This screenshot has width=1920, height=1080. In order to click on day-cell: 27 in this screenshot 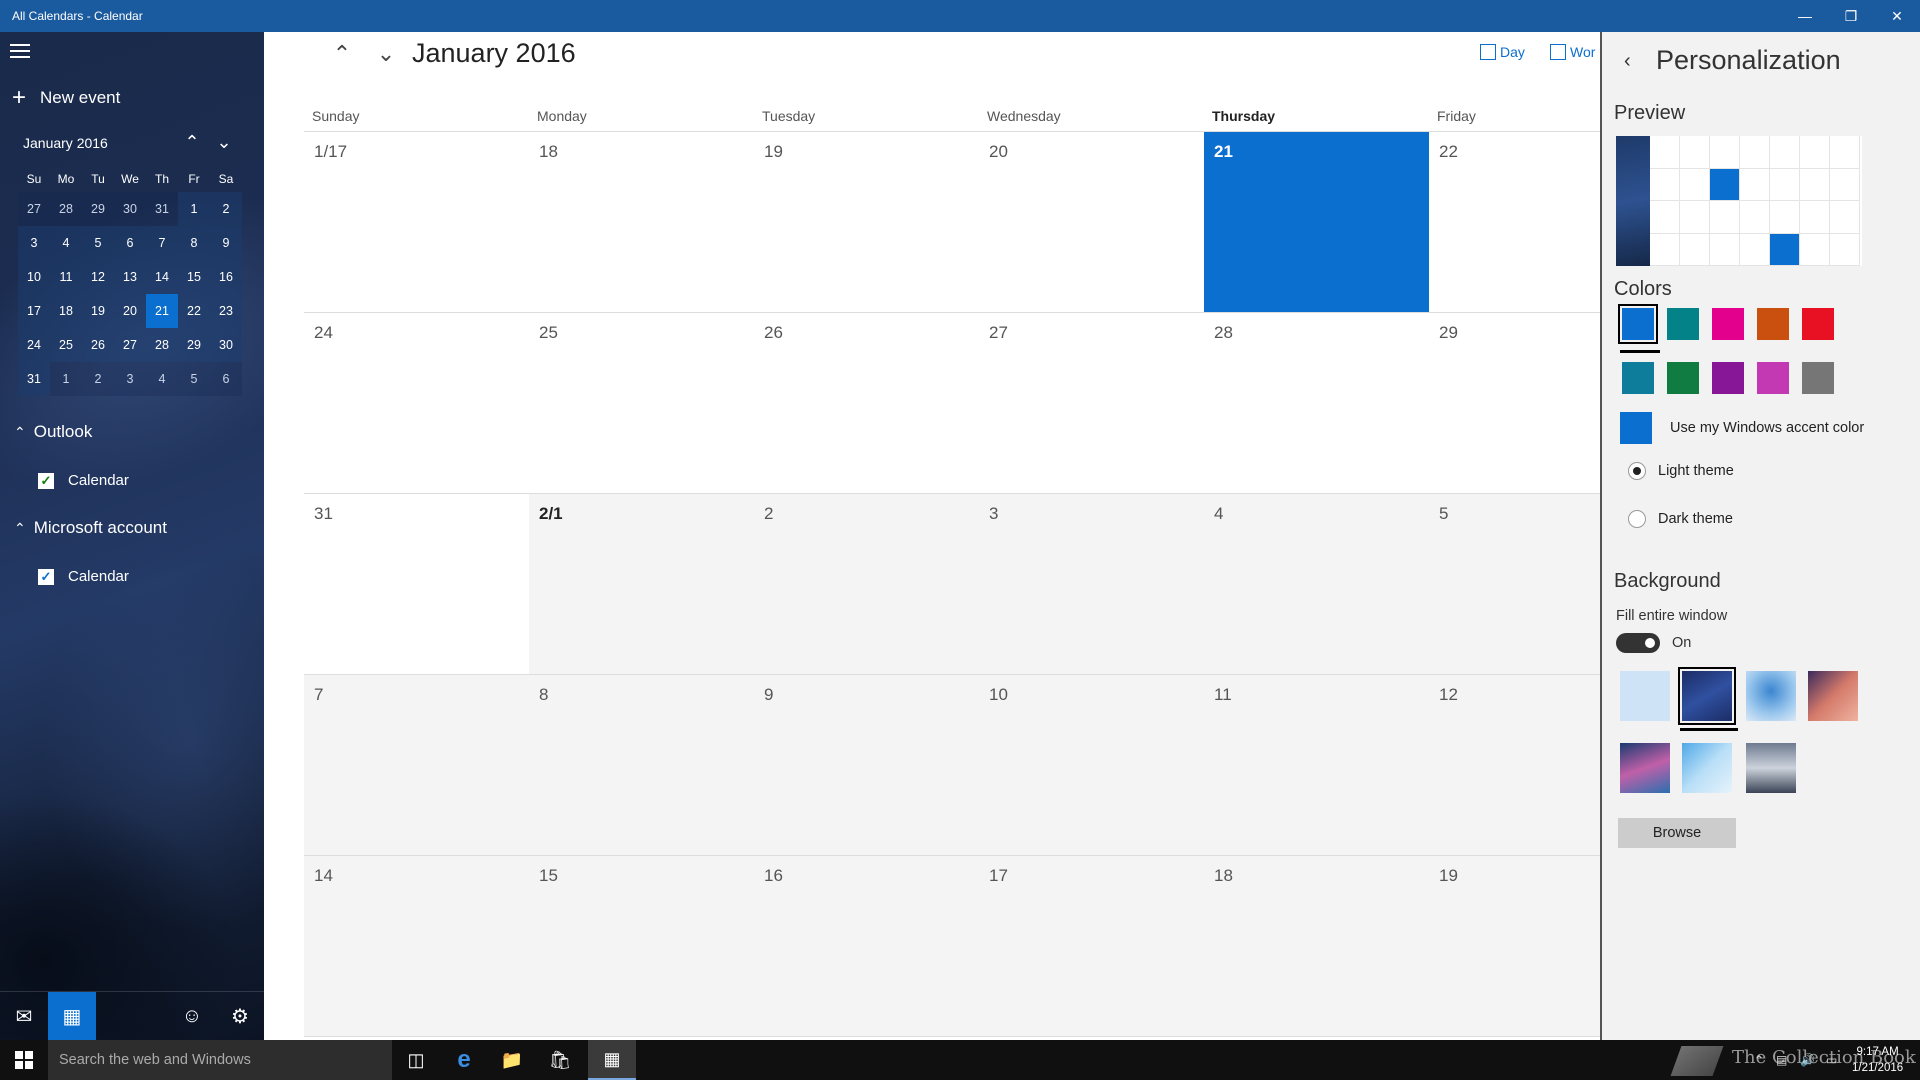, I will do `click(1091, 403)`.